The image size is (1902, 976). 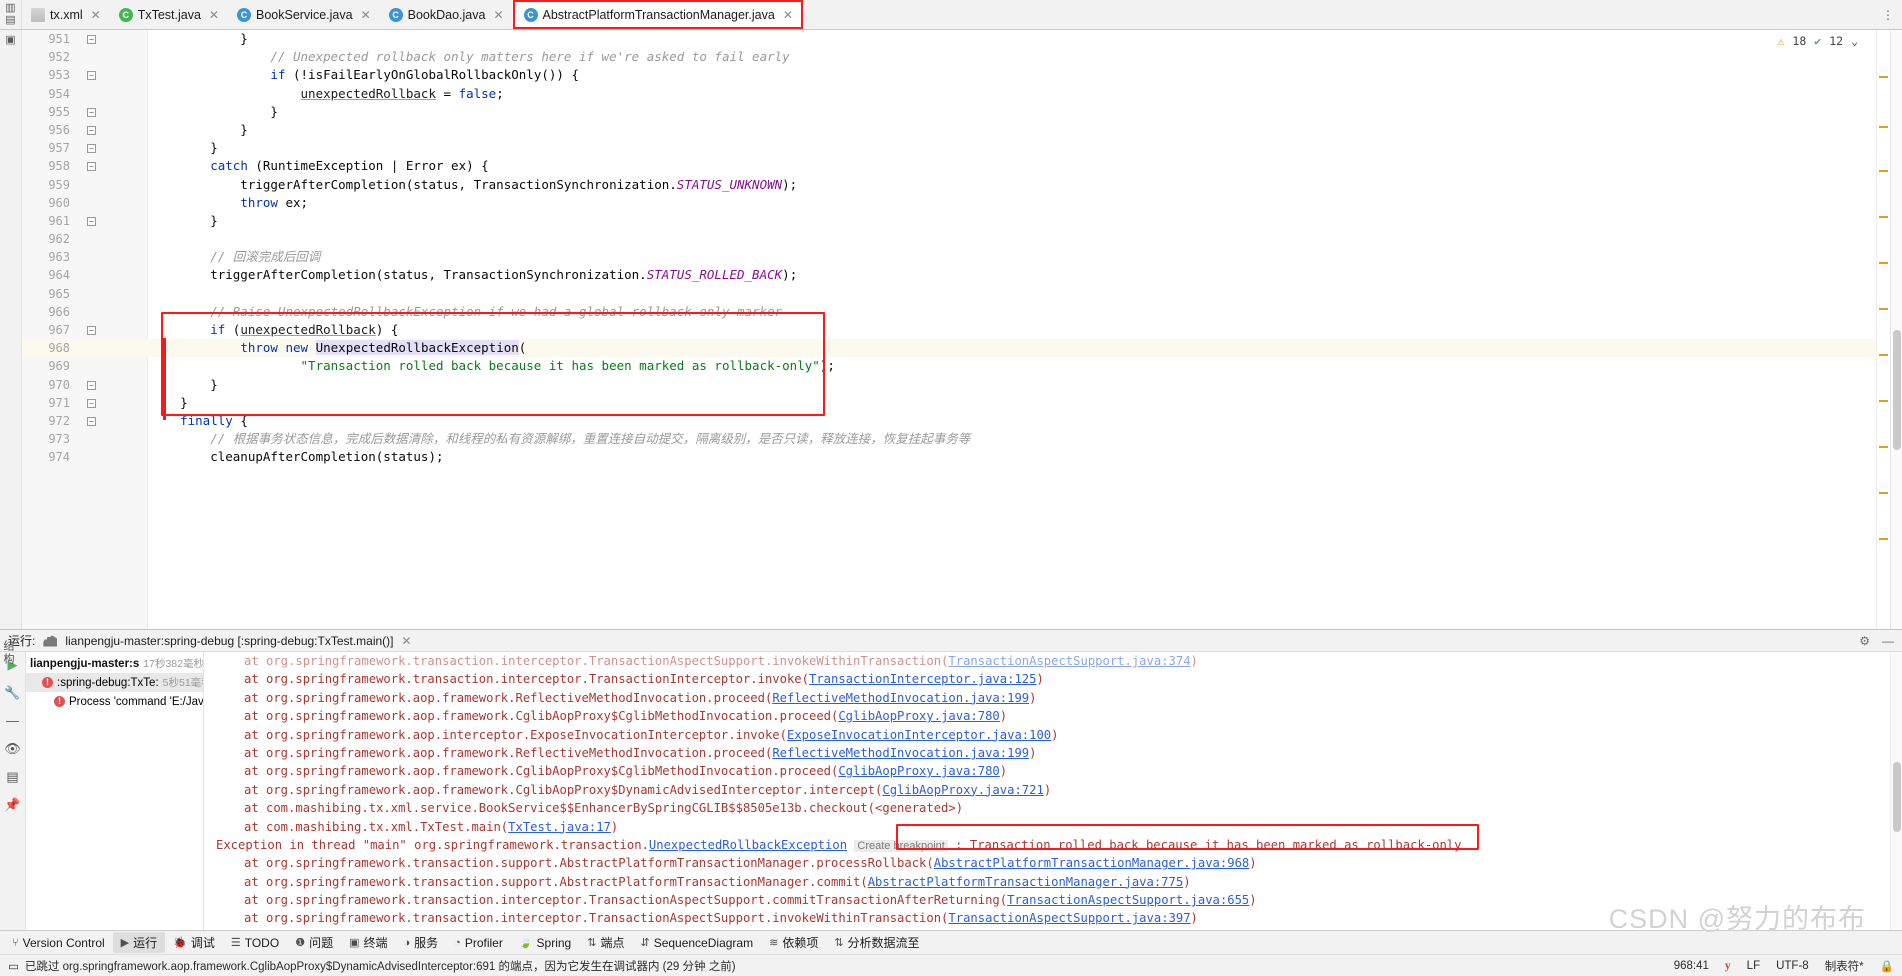 What do you see at coordinates (255, 943) in the screenshot?
I see `tool-window-button-3: ☰ TODO` at bounding box center [255, 943].